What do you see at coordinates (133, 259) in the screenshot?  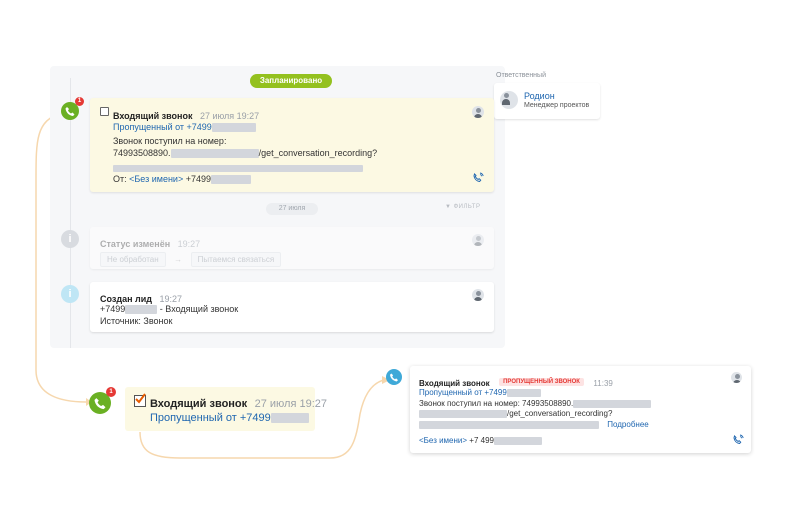 I see `status-from: Не обработан` at bounding box center [133, 259].